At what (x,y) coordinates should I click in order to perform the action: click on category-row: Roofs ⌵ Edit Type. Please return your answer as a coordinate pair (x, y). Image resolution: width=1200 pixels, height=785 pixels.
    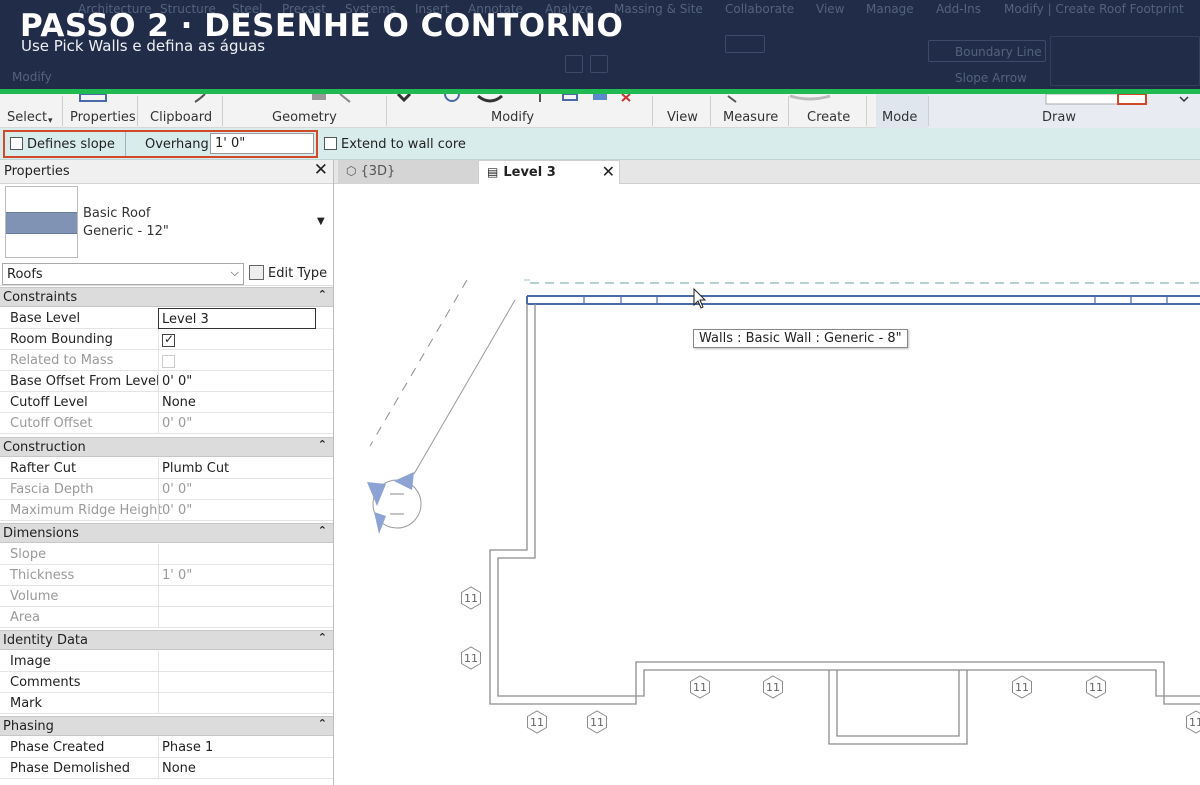
    Looking at the image, I should click on (166, 274).